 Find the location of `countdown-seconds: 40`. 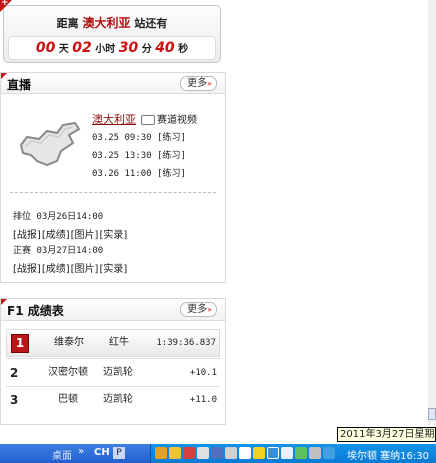

countdown-seconds: 40 is located at coordinates (165, 48).